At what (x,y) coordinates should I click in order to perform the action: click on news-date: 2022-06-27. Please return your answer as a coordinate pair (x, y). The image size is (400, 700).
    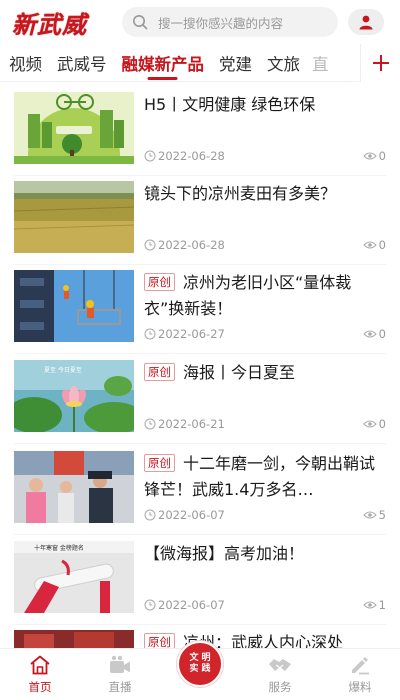
    Looking at the image, I should click on (191, 334).